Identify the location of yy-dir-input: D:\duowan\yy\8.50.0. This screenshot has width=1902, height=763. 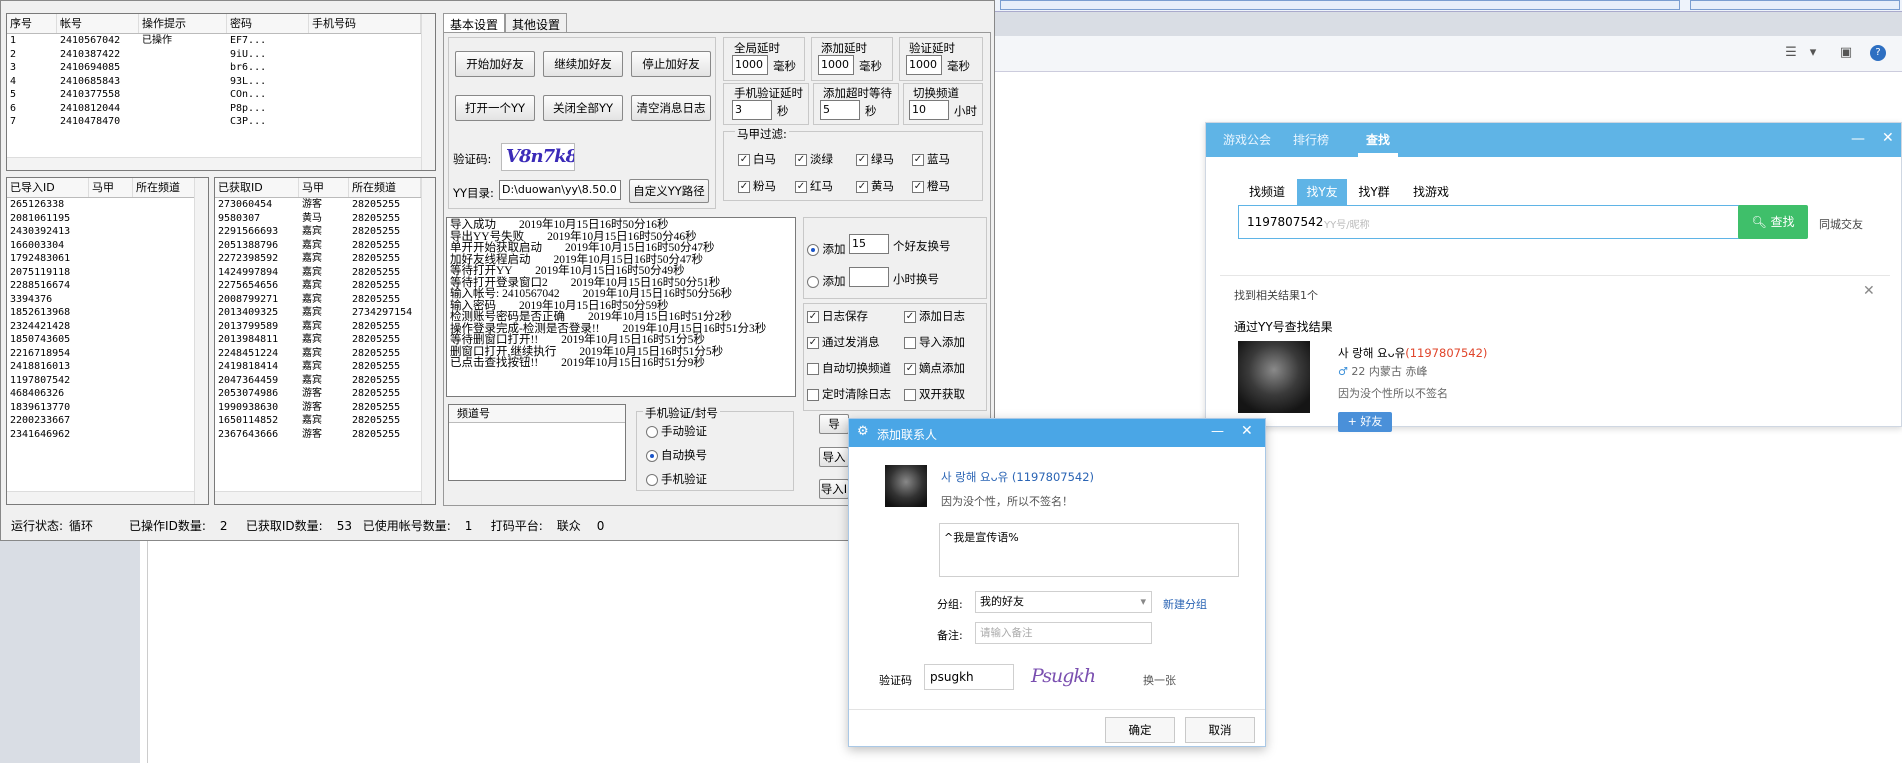
(560, 190).